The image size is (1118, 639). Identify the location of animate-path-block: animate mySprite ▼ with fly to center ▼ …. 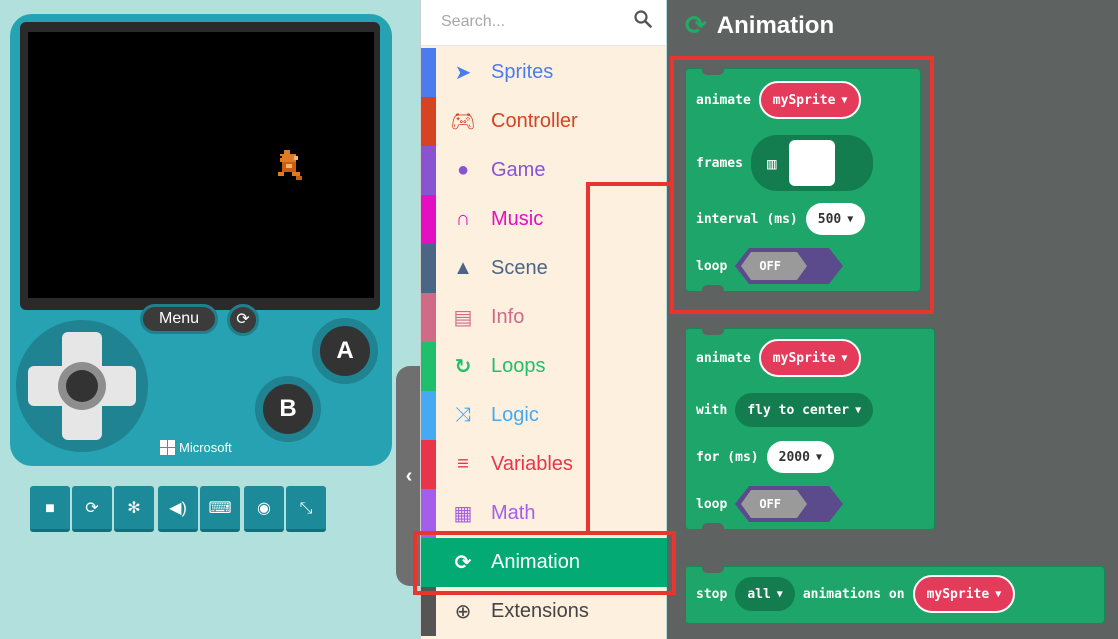
(810, 429).